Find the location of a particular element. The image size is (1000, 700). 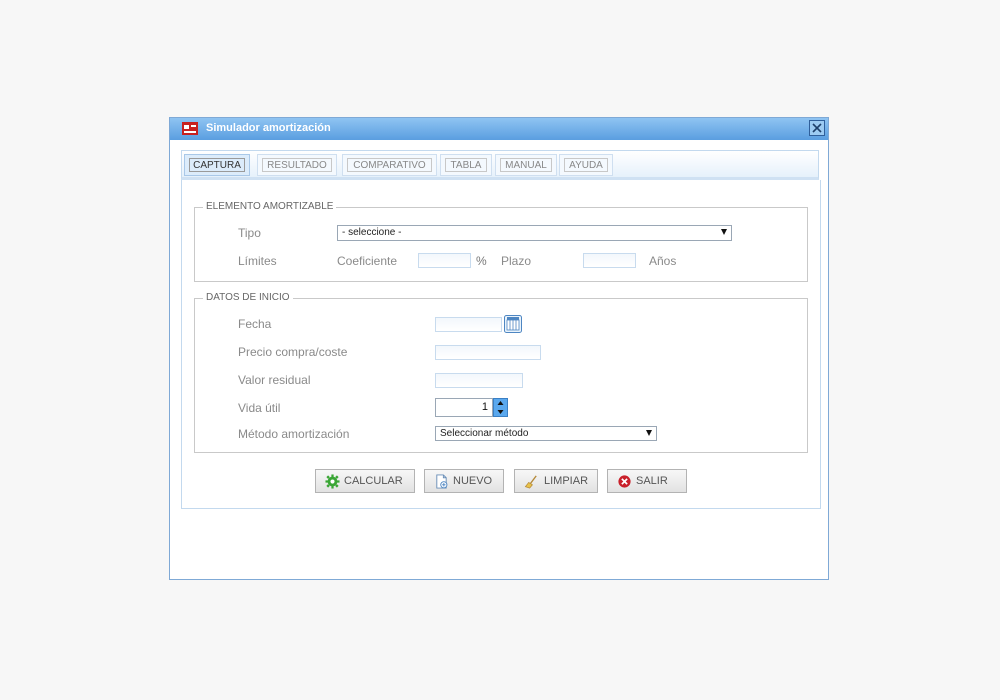

tab-manual: MANUAL is located at coordinates (526, 165).